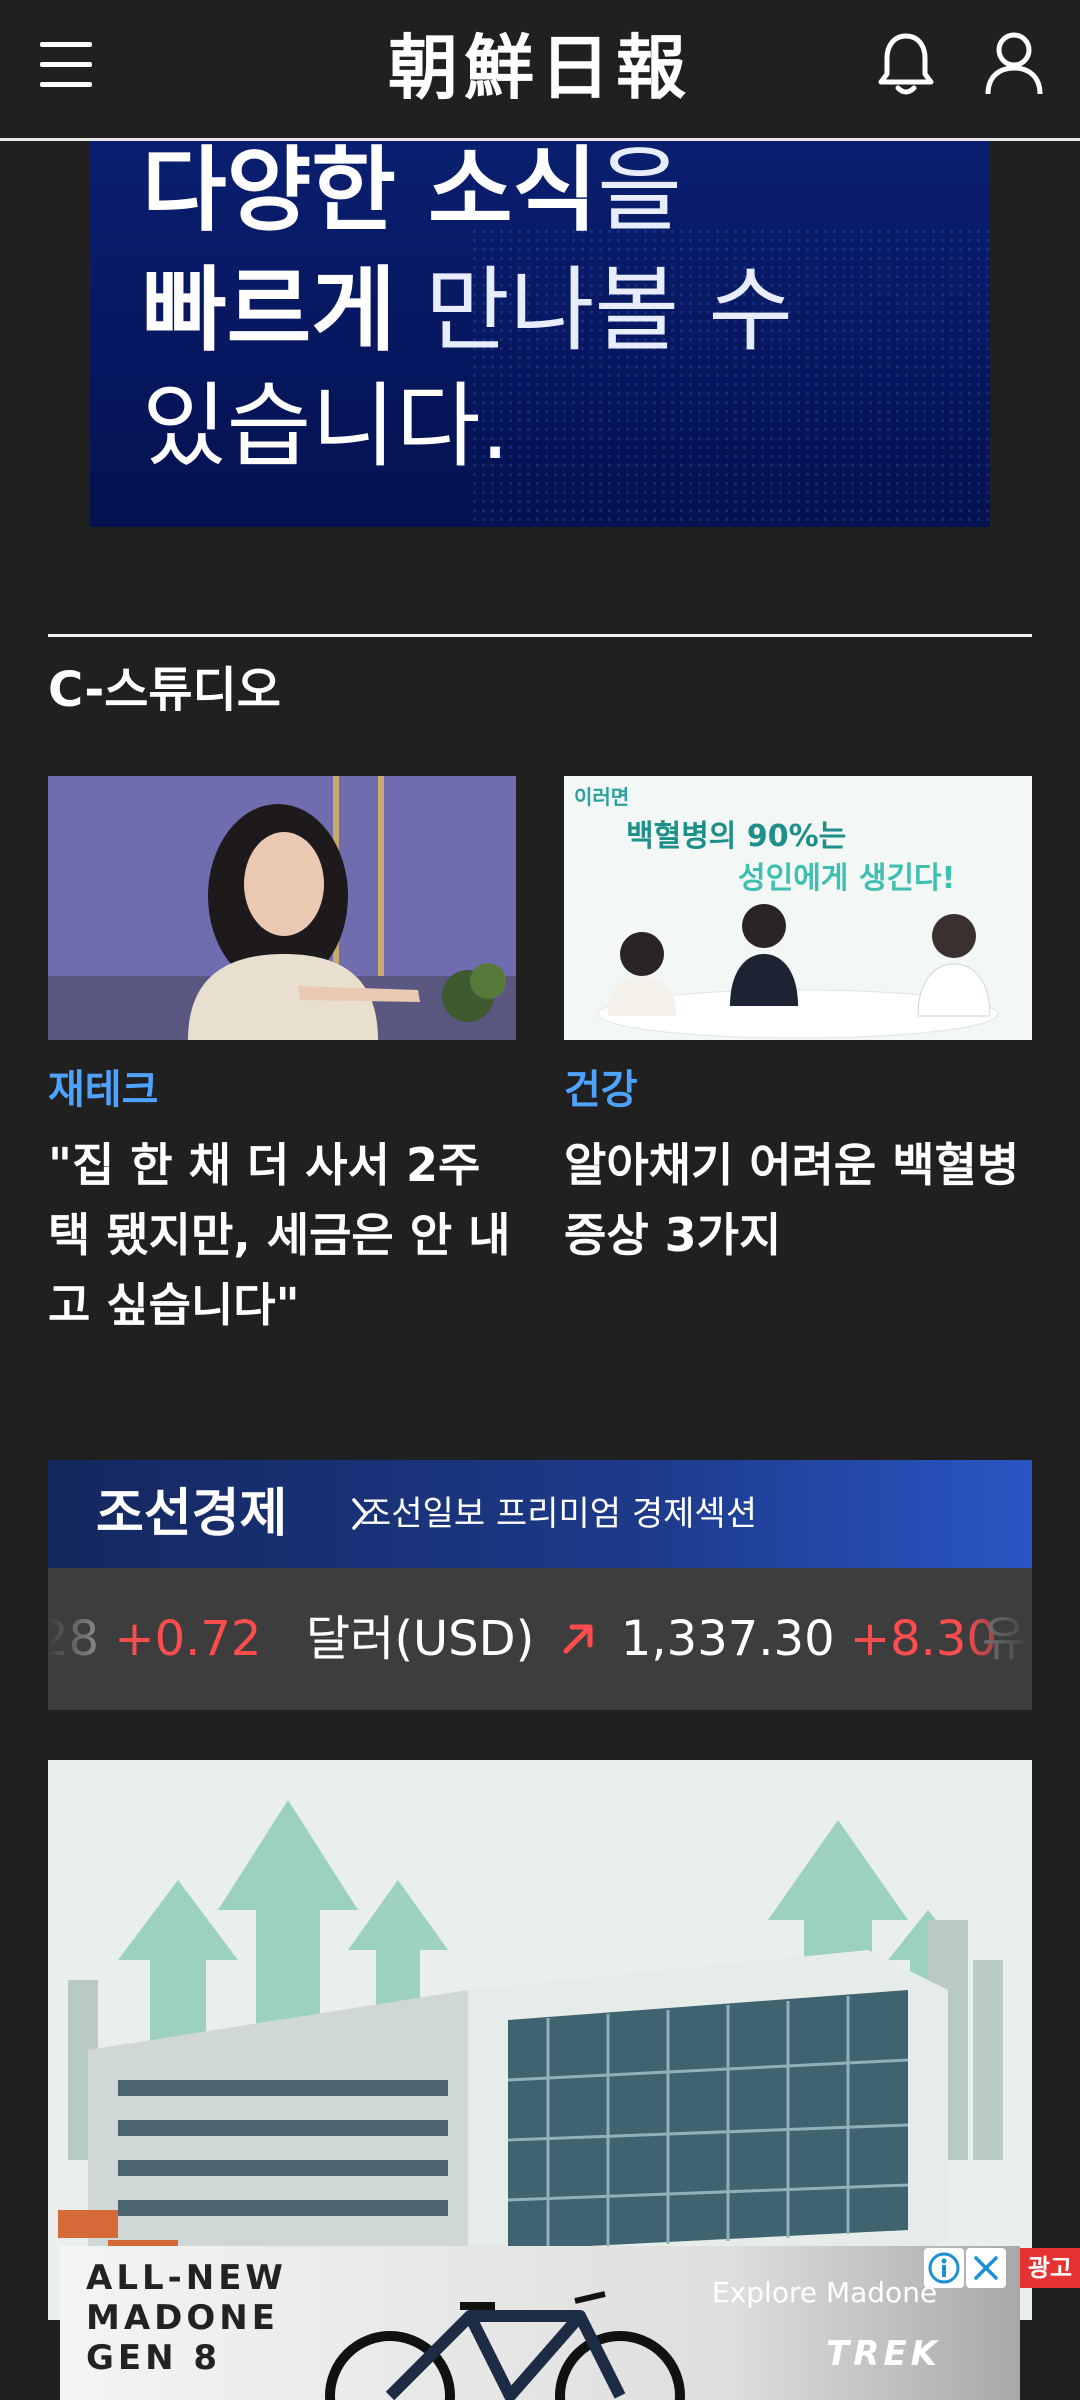 The width and height of the screenshot is (1080, 2400). Describe the element at coordinates (467, 310) in the screenshot. I see `promo-line-2: 빠르게 만나볼 수` at that location.